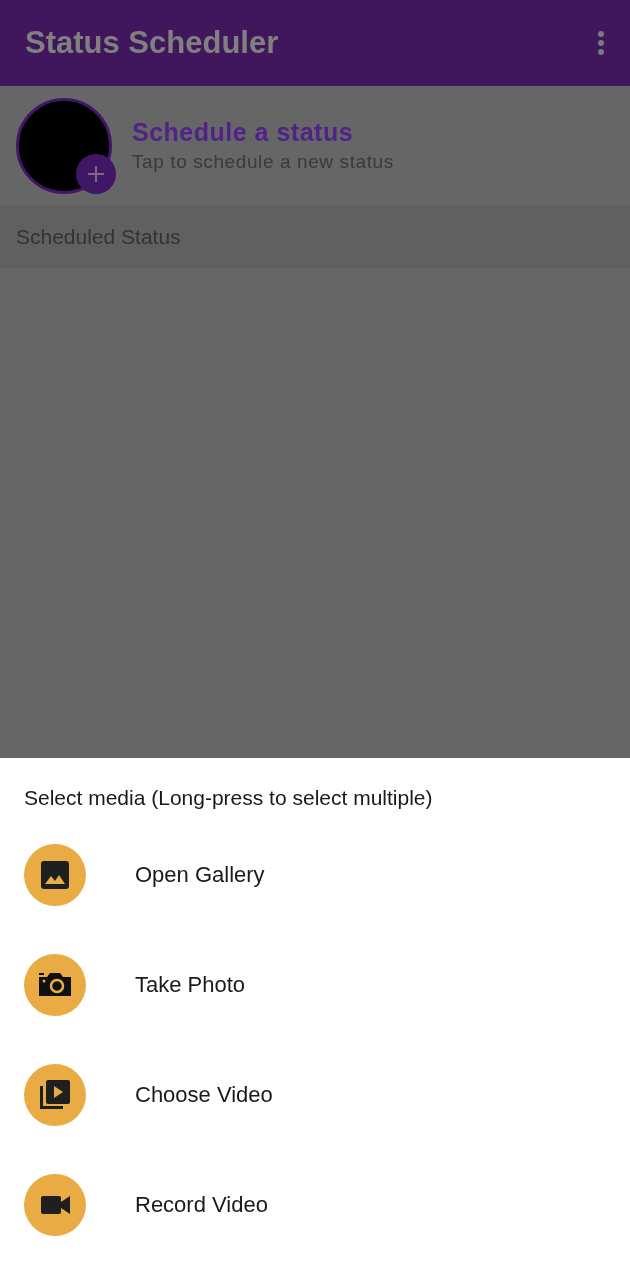 This screenshot has height=1280, width=630. Describe the element at coordinates (229, 798) in the screenshot. I see `sheet-title: Select media (Long-press to select multiple)` at that location.